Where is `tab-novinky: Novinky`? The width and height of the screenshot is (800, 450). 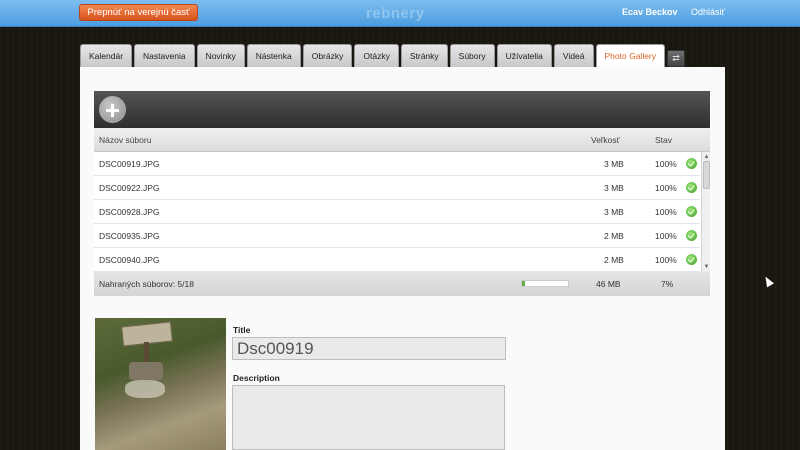
tab-novinky: Novinky is located at coordinates (220, 55).